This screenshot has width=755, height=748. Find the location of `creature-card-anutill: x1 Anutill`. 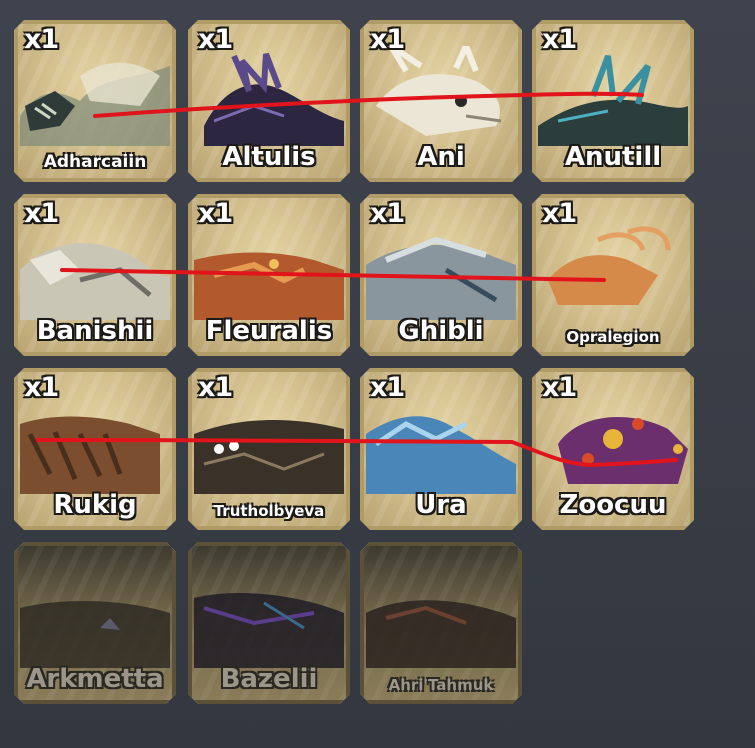

creature-card-anutill: x1 Anutill is located at coordinates (613, 101).